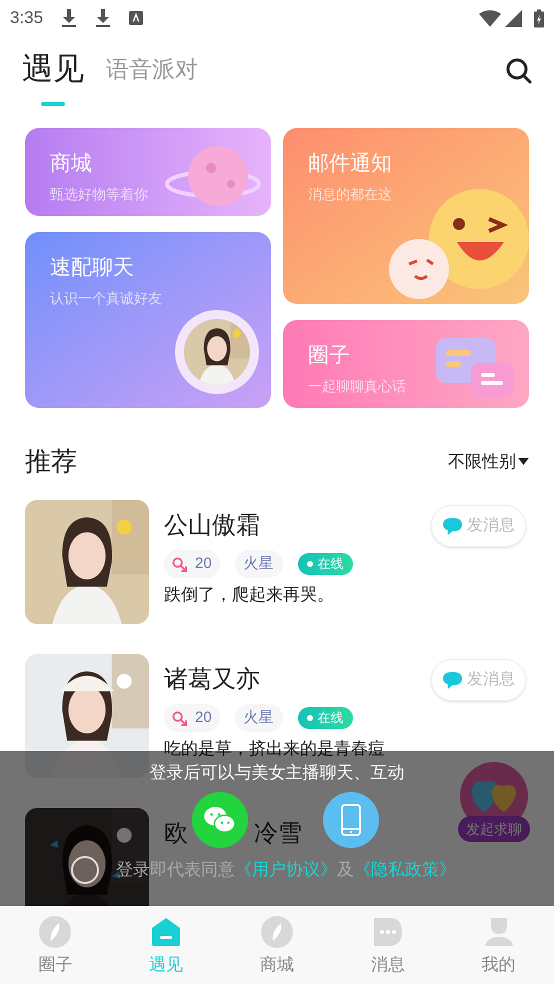 This screenshot has width=554, height=984. I want to click on card-title: 邮件通知, so click(350, 164).